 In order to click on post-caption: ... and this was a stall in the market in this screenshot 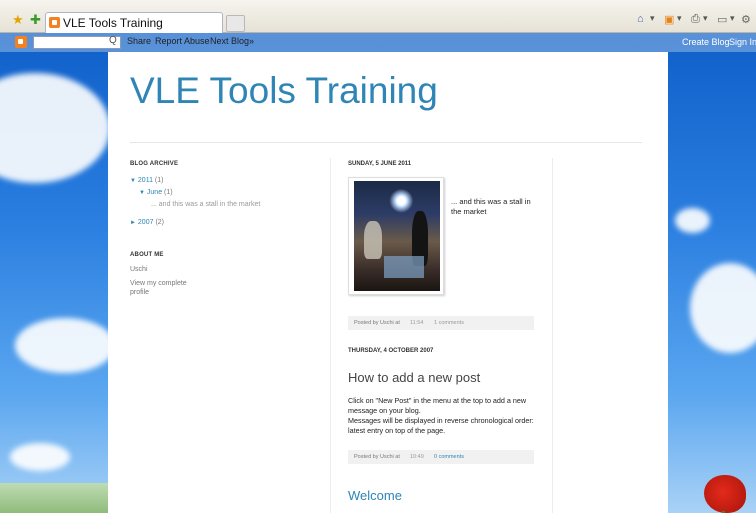, I will do `click(491, 206)`.